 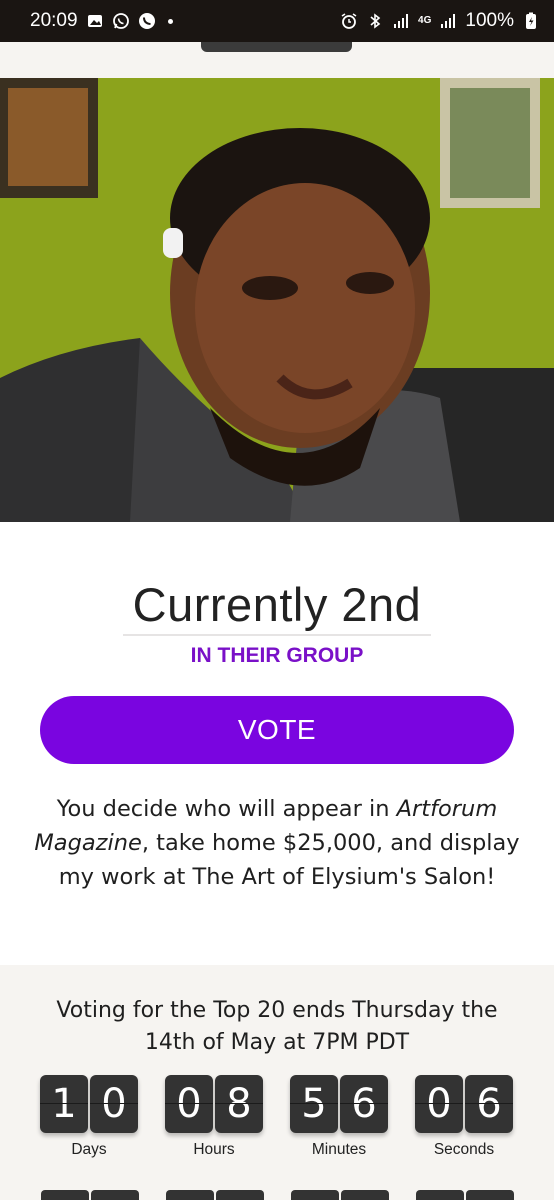 I want to click on countdown-digit: 1, so click(x=64, y=1104).